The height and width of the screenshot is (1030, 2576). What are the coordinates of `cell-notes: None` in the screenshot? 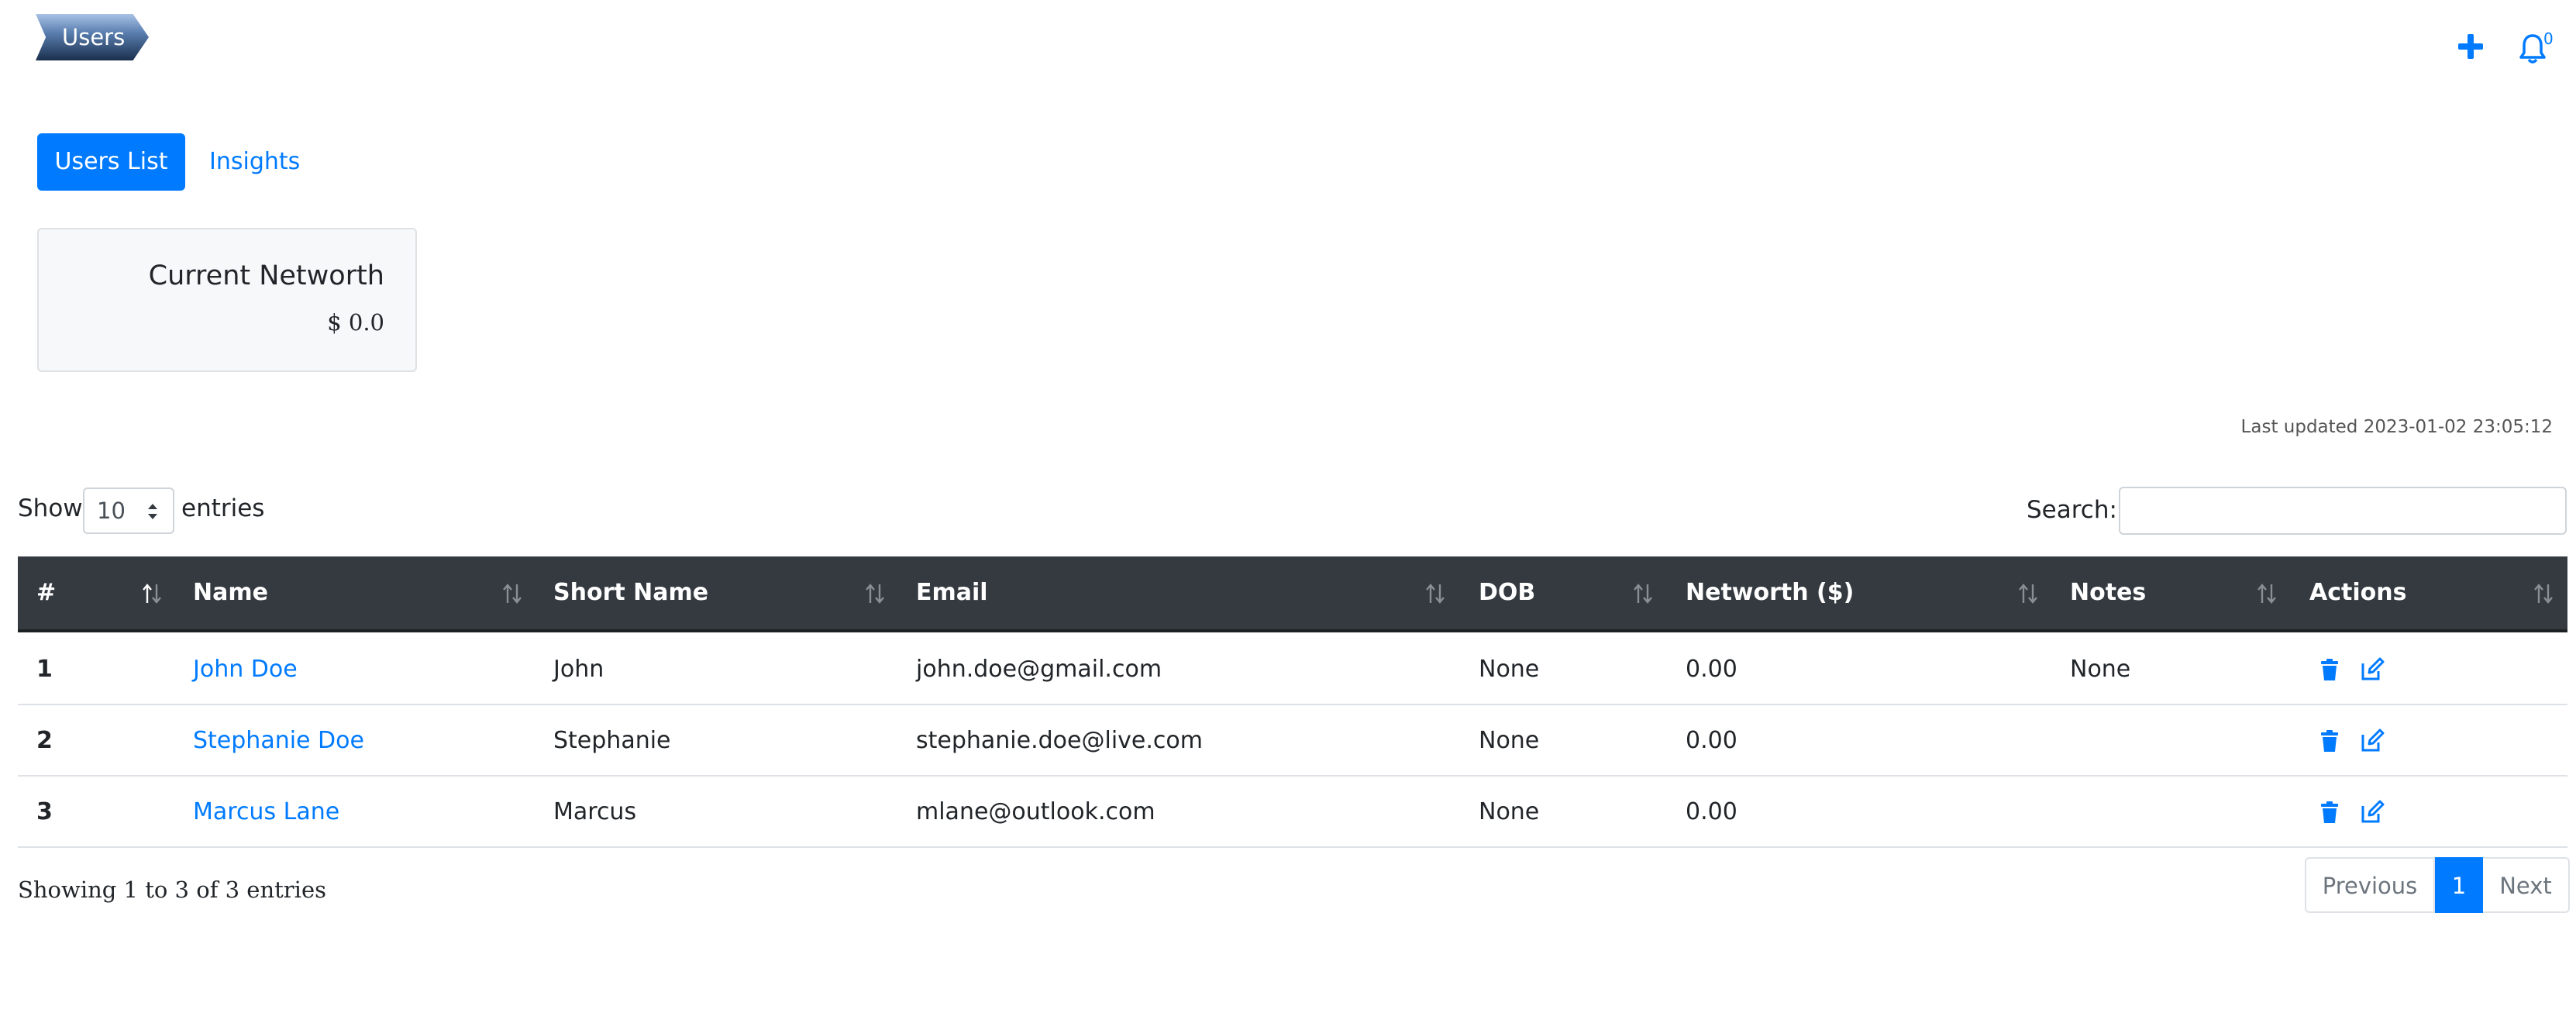 It's located at (2100, 669).